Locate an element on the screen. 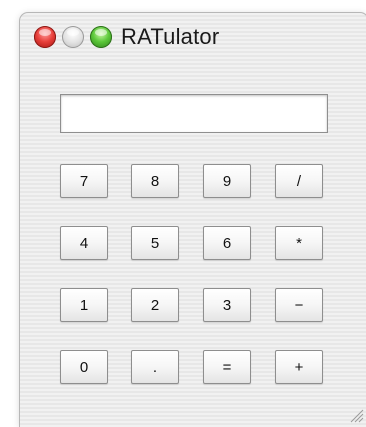 The image size is (366, 427). key-0-button: 0 is located at coordinates (84, 367).